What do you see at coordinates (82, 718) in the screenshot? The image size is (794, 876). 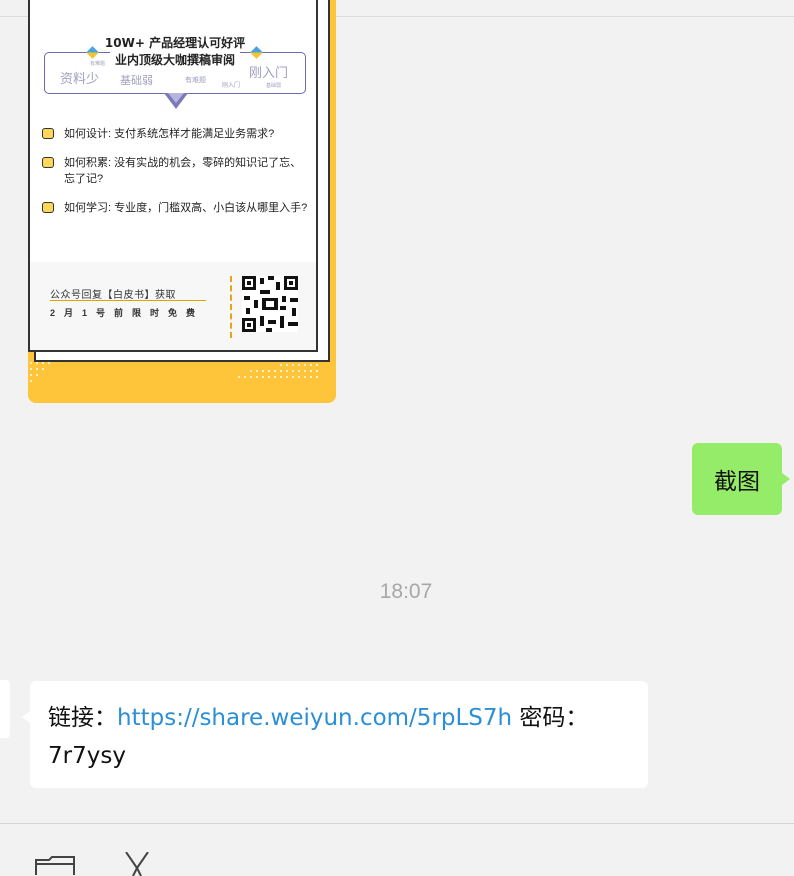 I see `message-link-prefix: 链接：` at bounding box center [82, 718].